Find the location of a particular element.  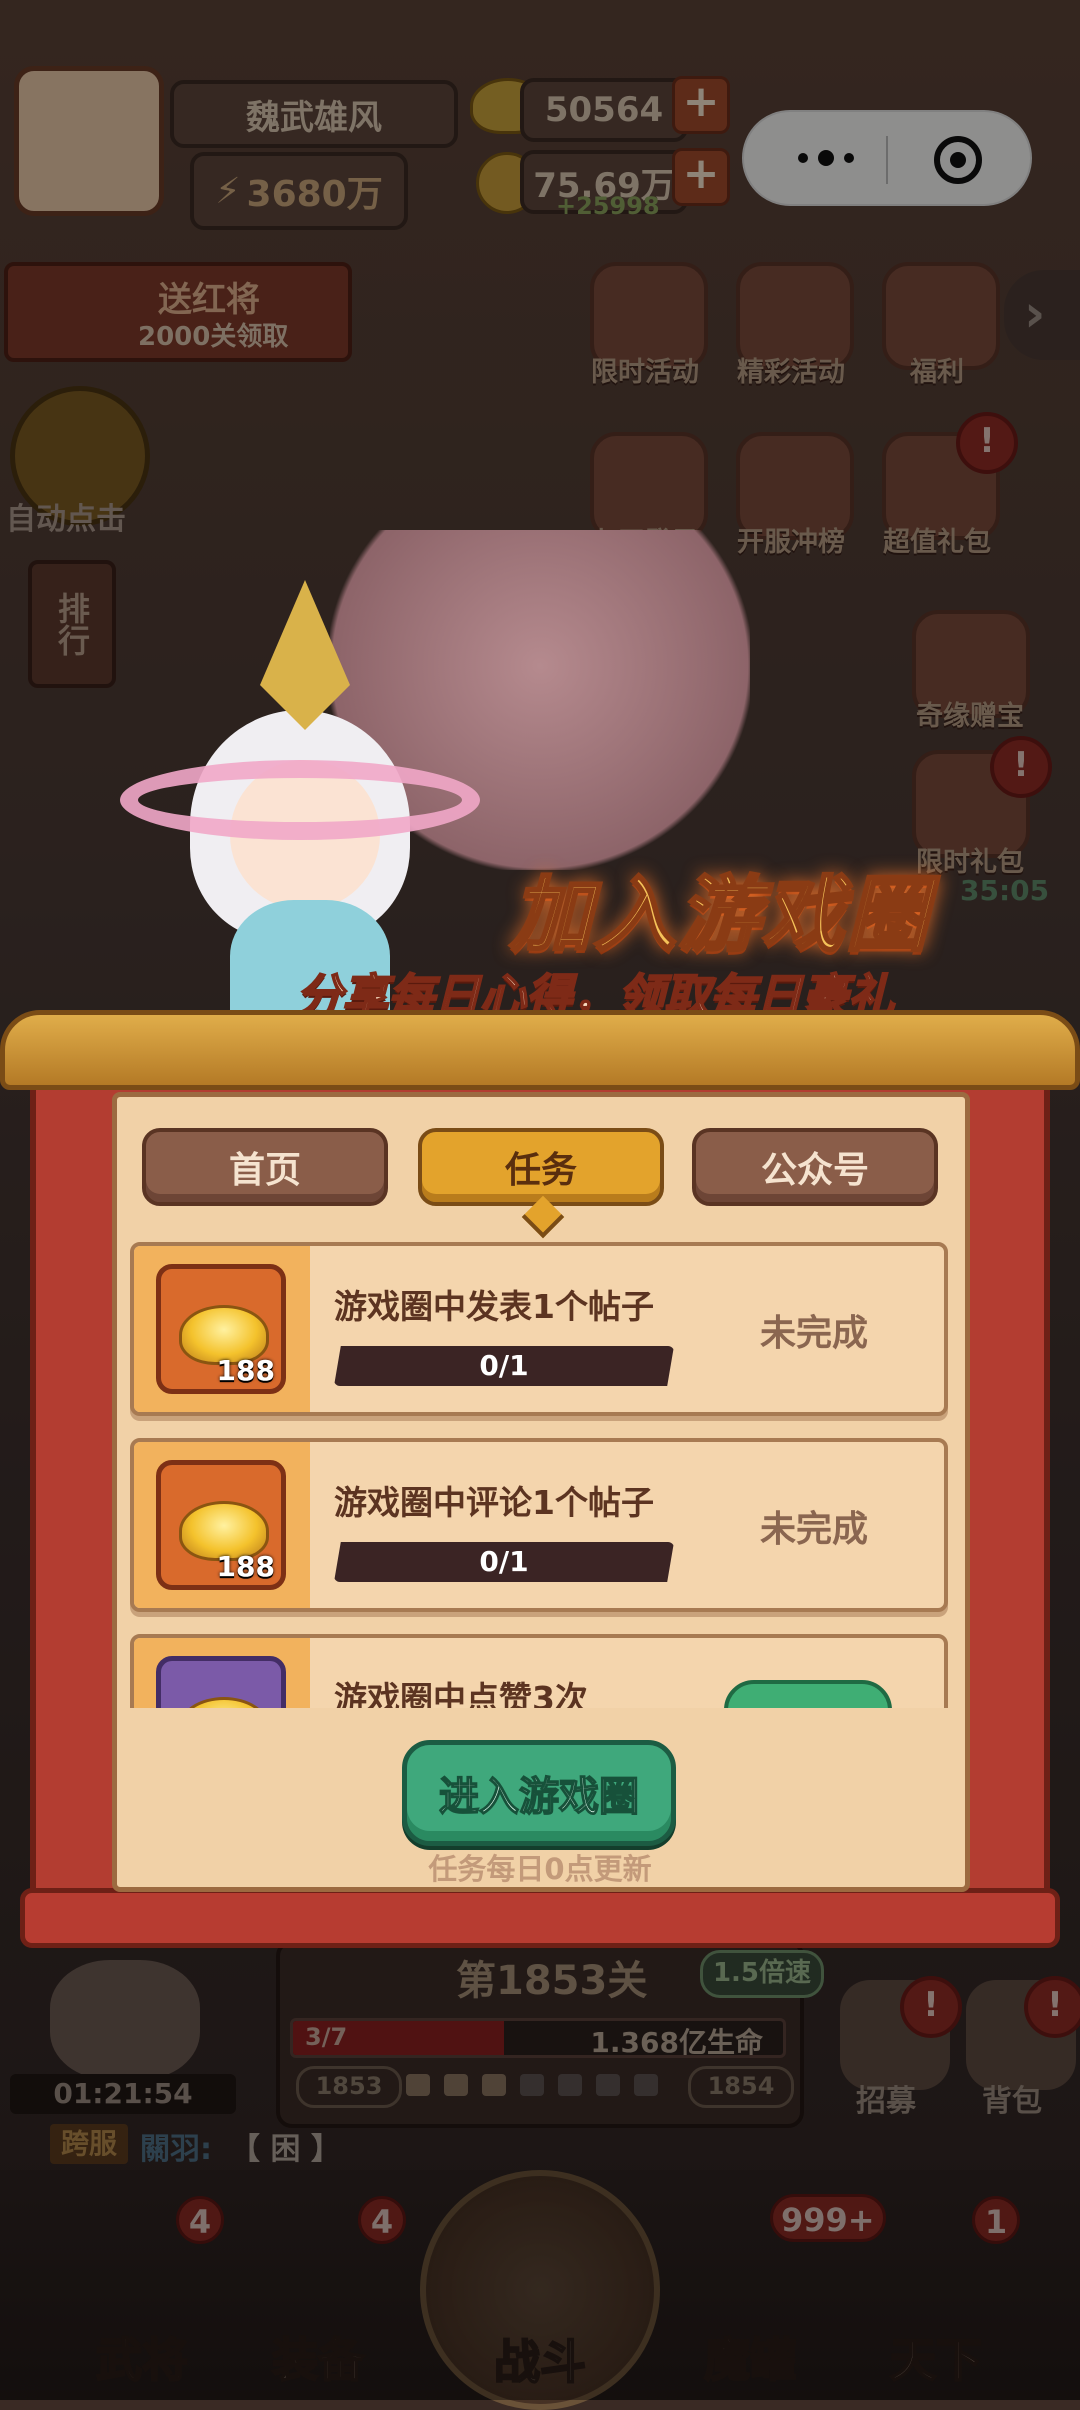

tab-tasks: 任务 is located at coordinates (541, 1167).